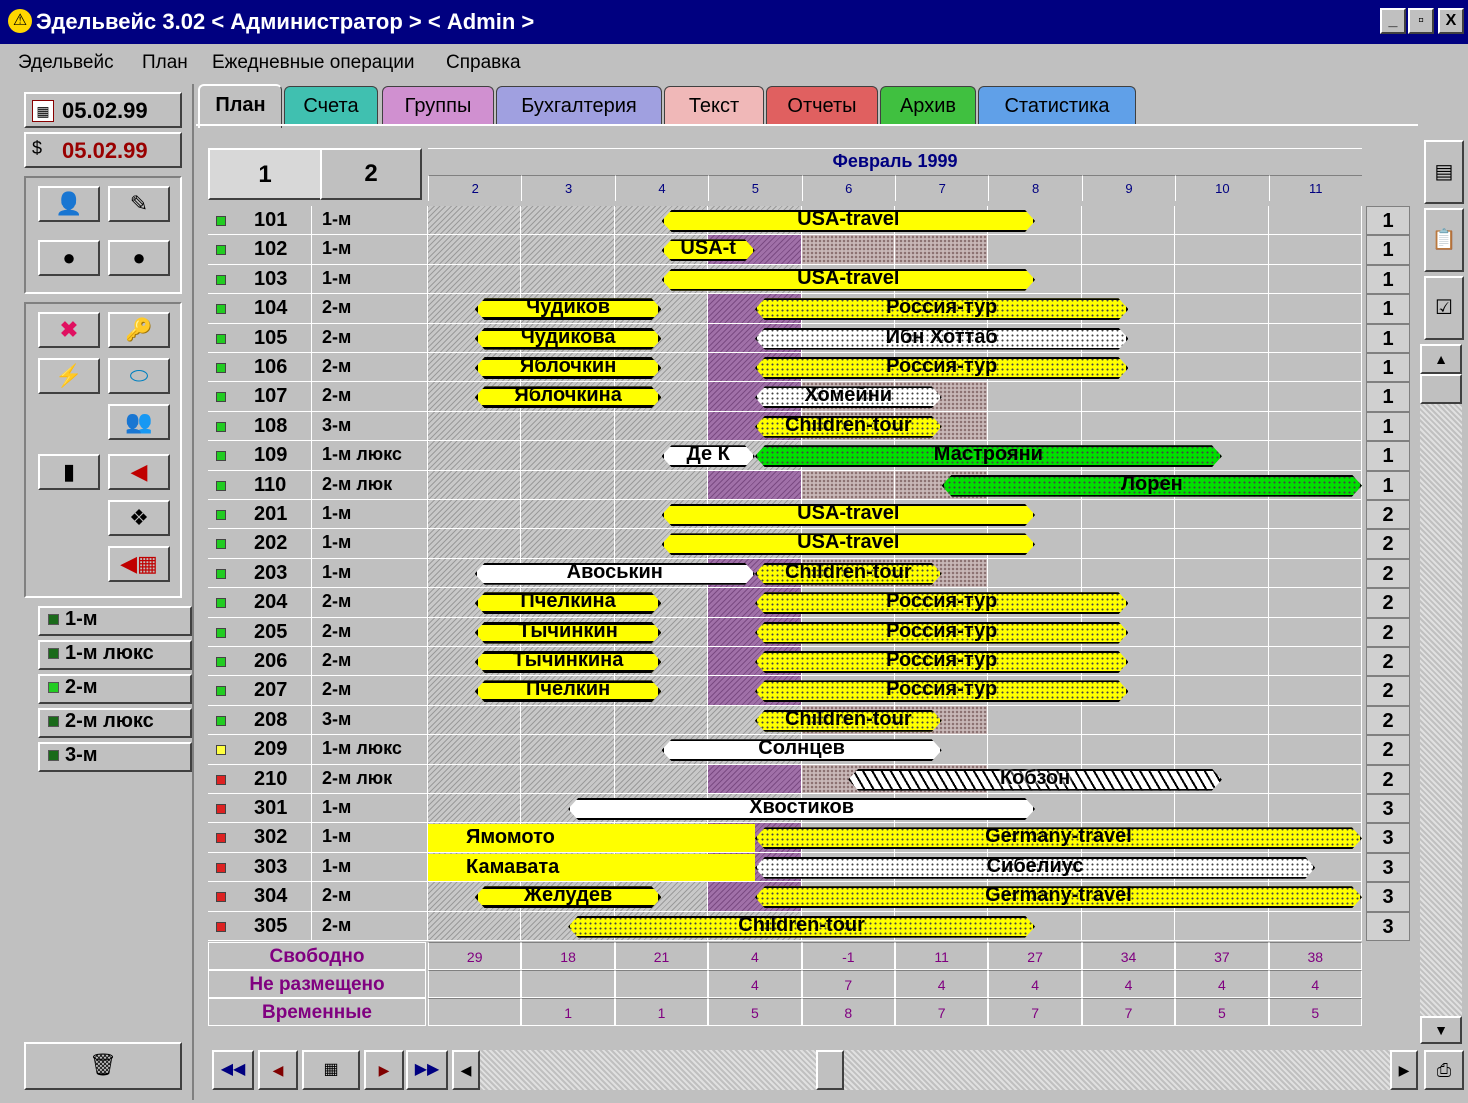  Describe the element at coordinates (1421, 21) in the screenshot. I see `restore-button: ▫` at that location.